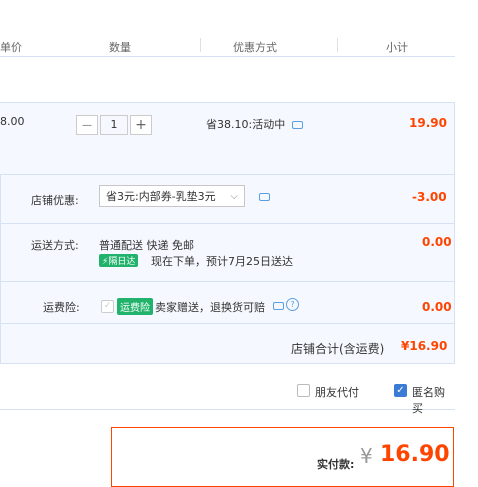 The width and height of the screenshot is (478, 487). Describe the element at coordinates (303, 390) in the screenshot. I see `friend-pay-checkbox` at that location.